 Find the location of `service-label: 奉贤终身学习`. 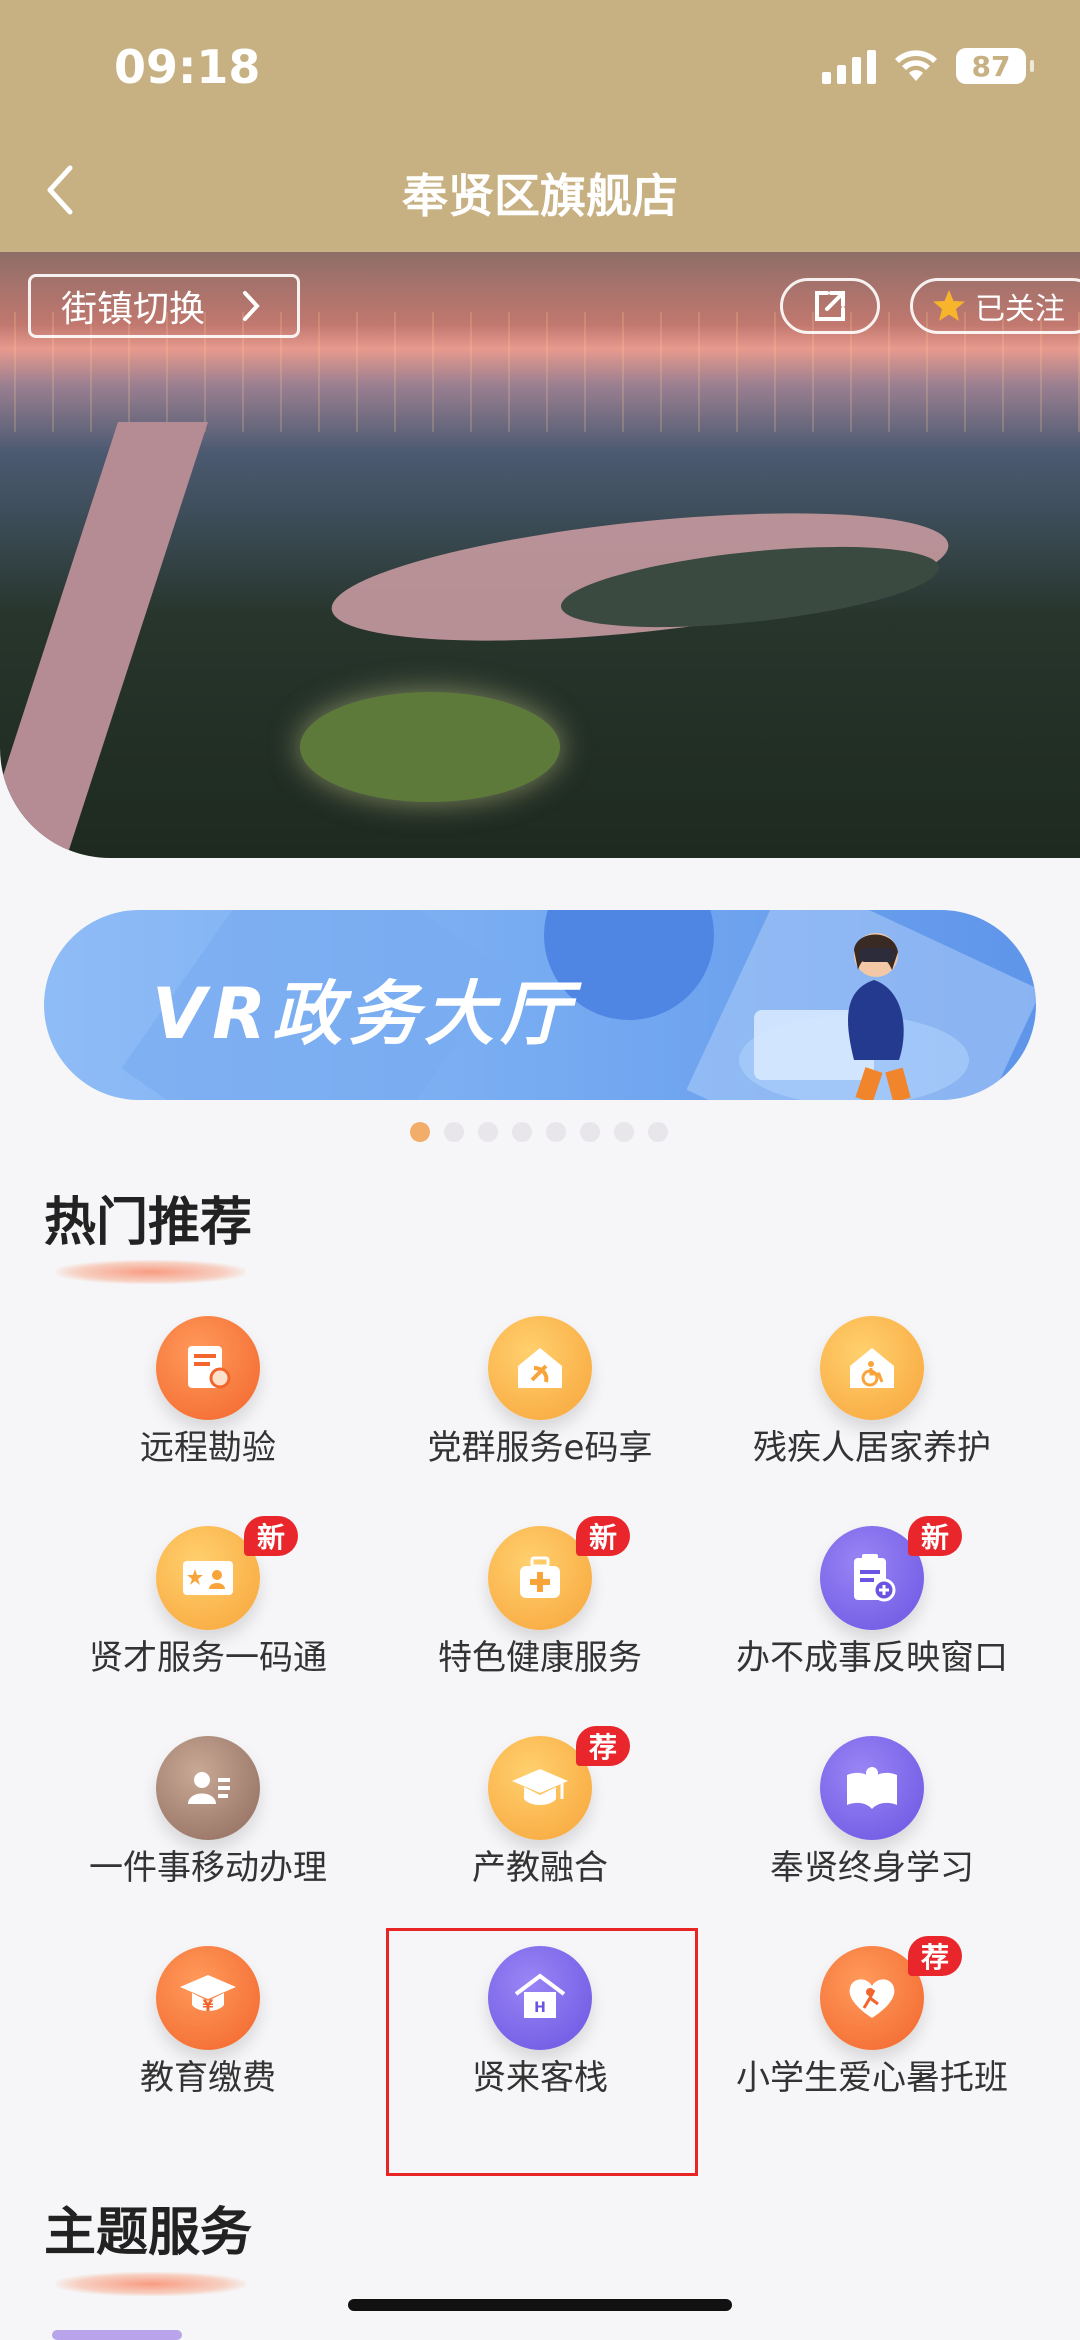

service-label: 奉贤终身学习 is located at coordinates (872, 1868).